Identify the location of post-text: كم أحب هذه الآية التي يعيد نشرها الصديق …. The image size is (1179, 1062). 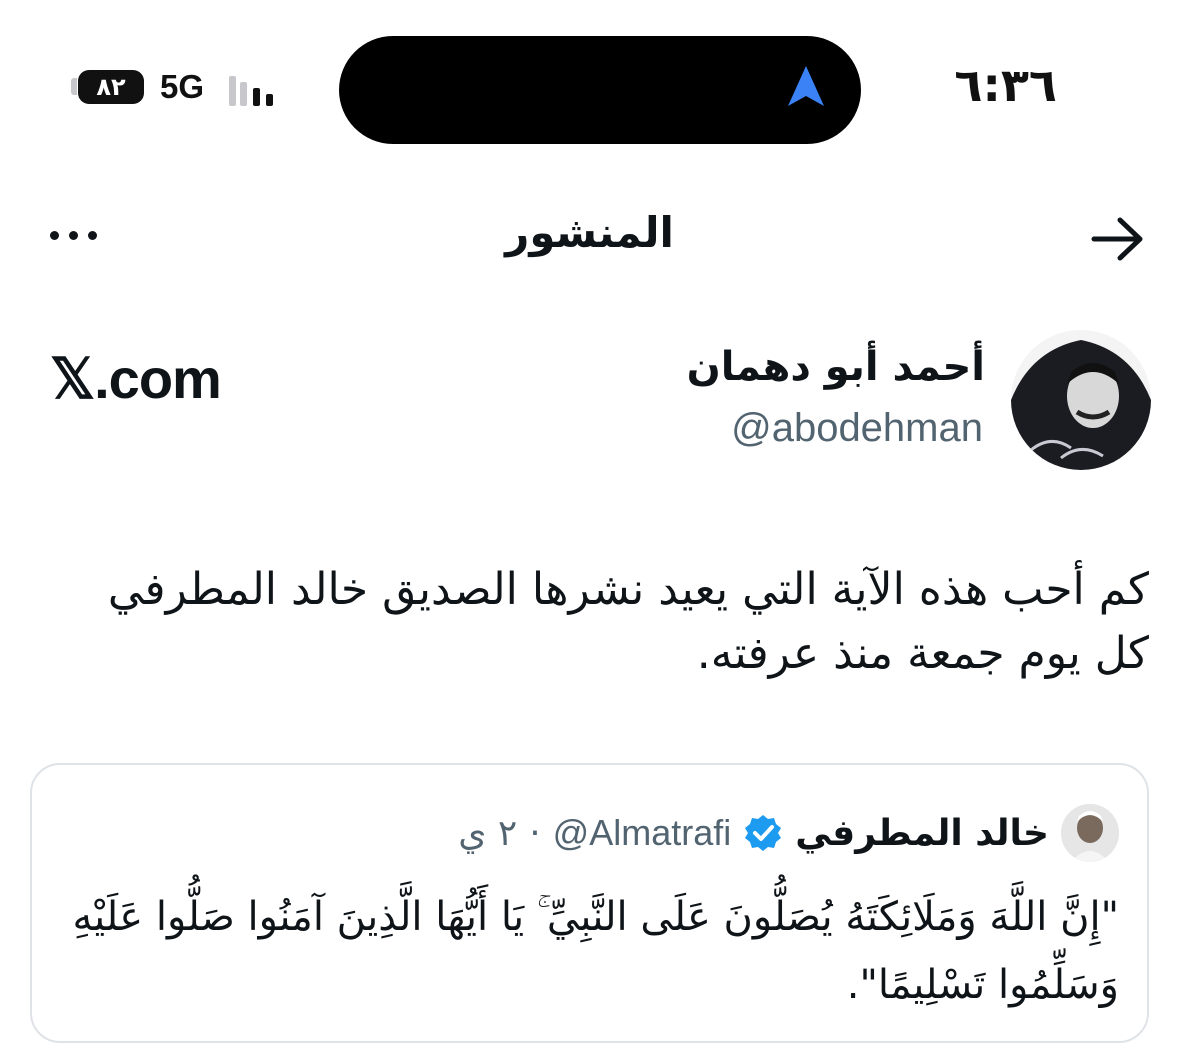
(628, 621).